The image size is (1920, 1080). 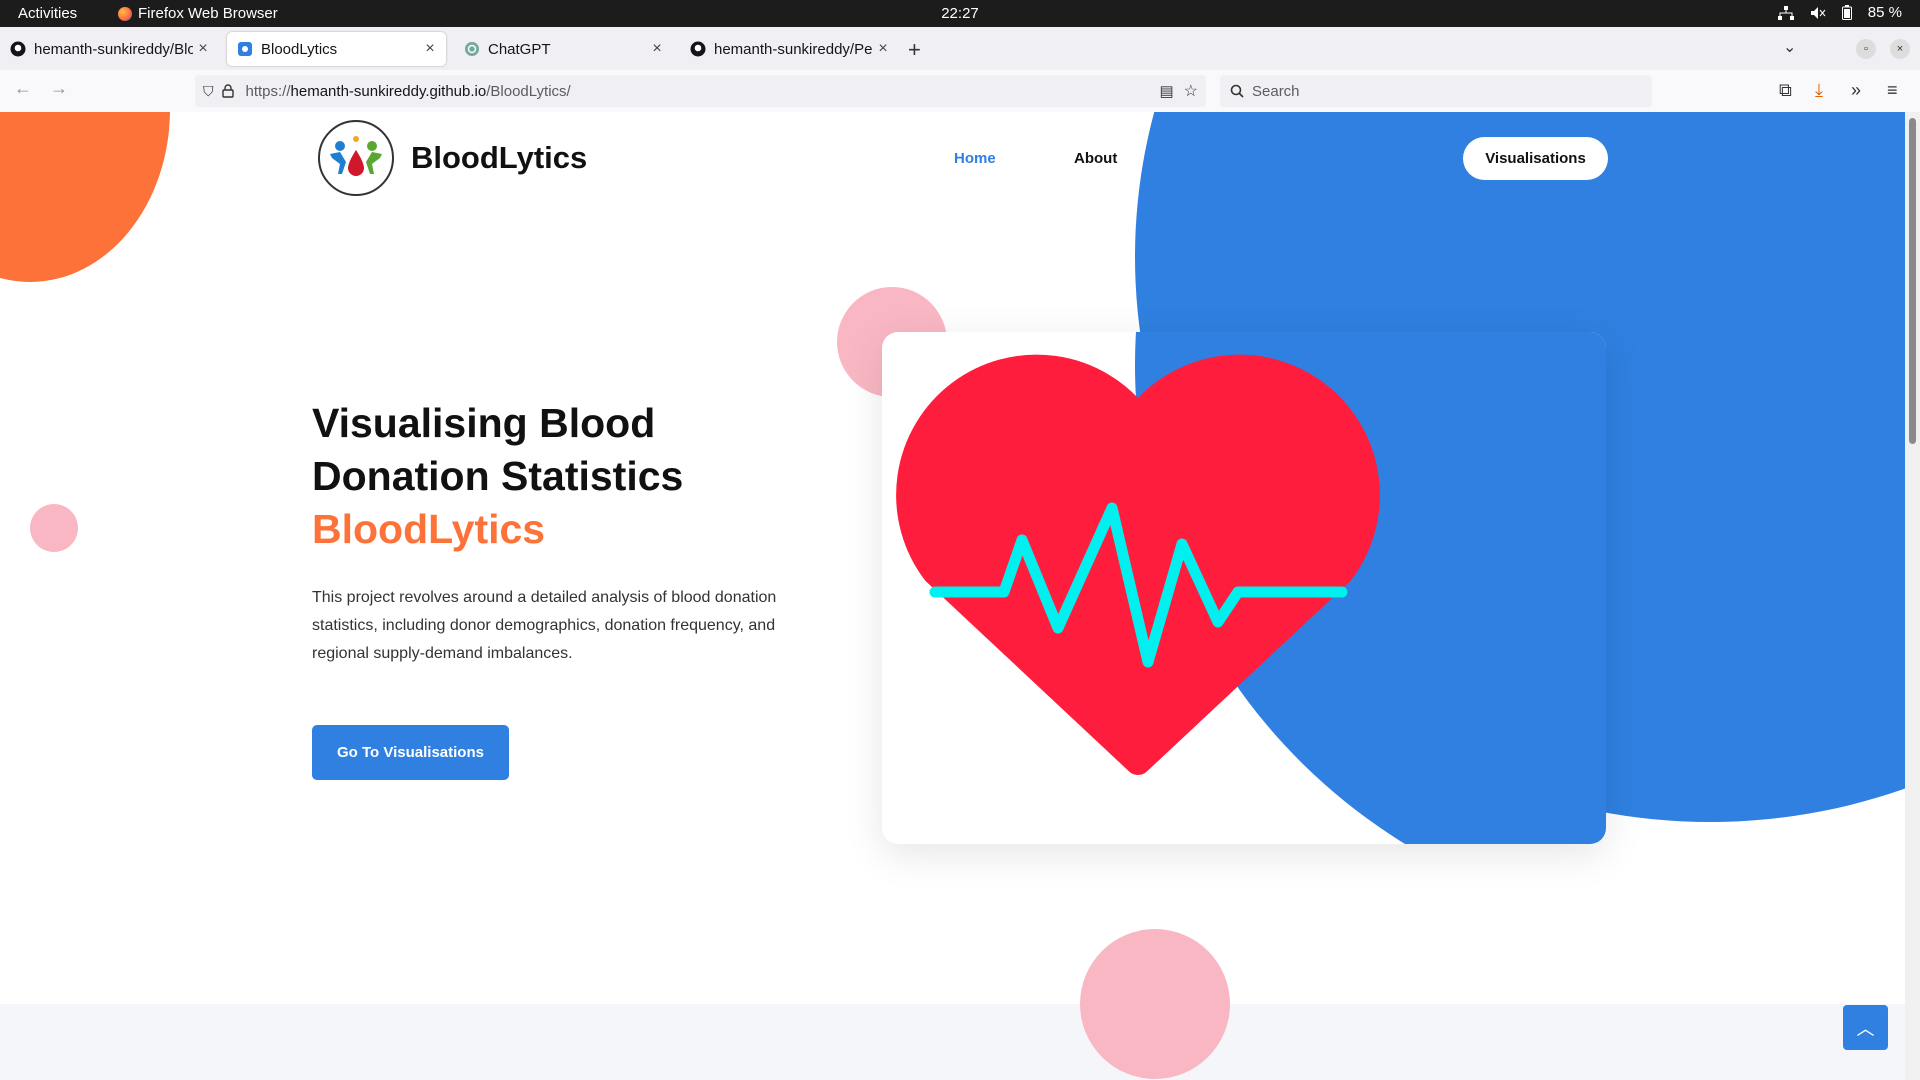 What do you see at coordinates (499, 158) in the screenshot?
I see `site-brand: BloodLytics` at bounding box center [499, 158].